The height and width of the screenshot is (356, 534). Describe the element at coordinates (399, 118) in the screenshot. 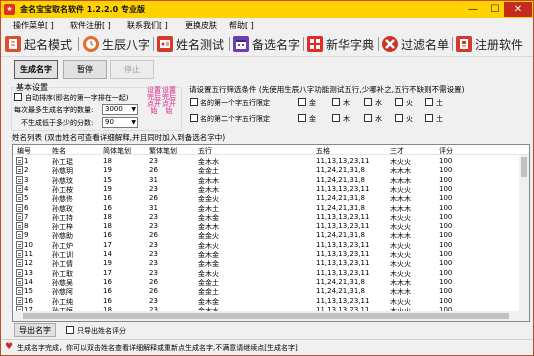

I see `second-char-fire-checkbox` at that location.